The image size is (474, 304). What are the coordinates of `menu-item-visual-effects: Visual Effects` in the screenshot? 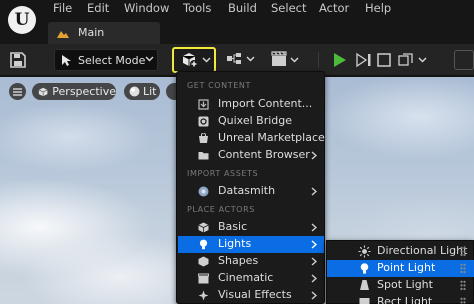 It's located at (251, 295).